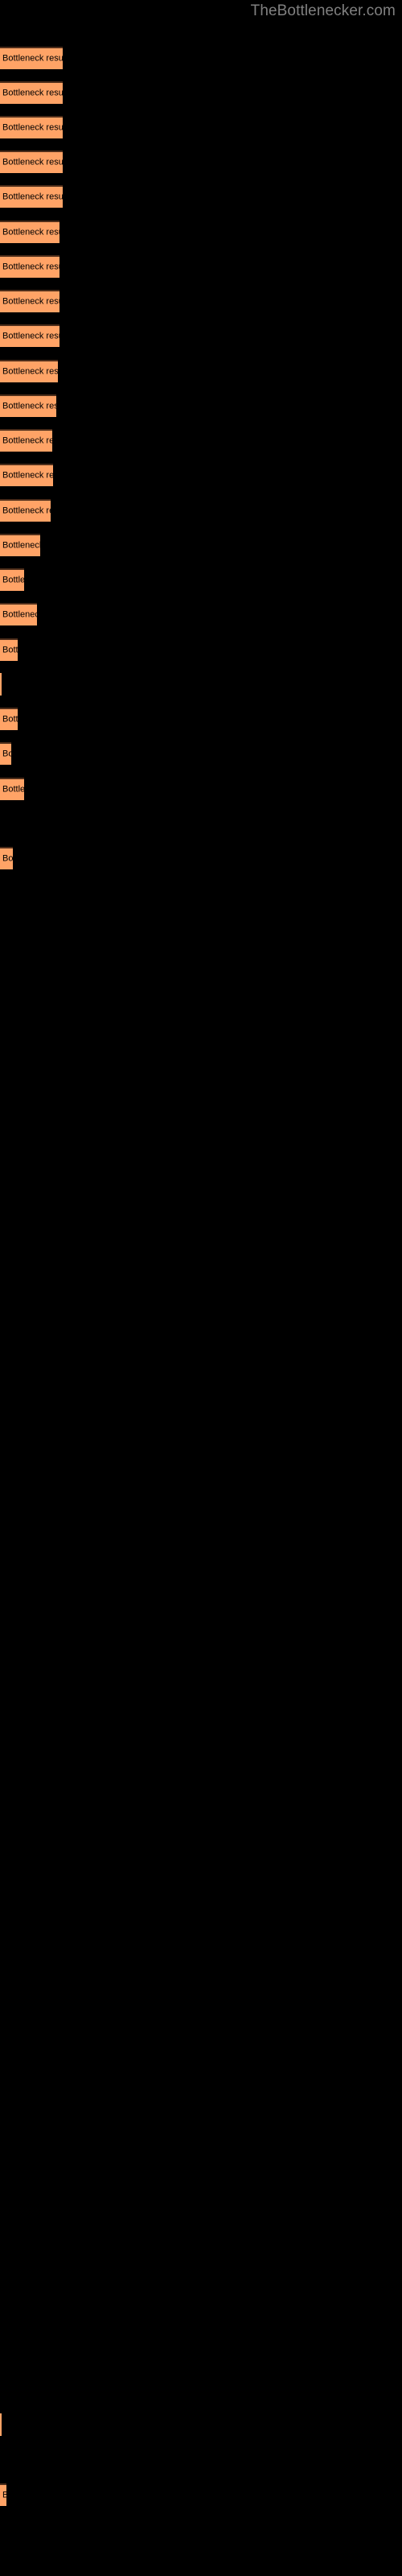  I want to click on bar-19: Bottleneck result, so click(9, 719).